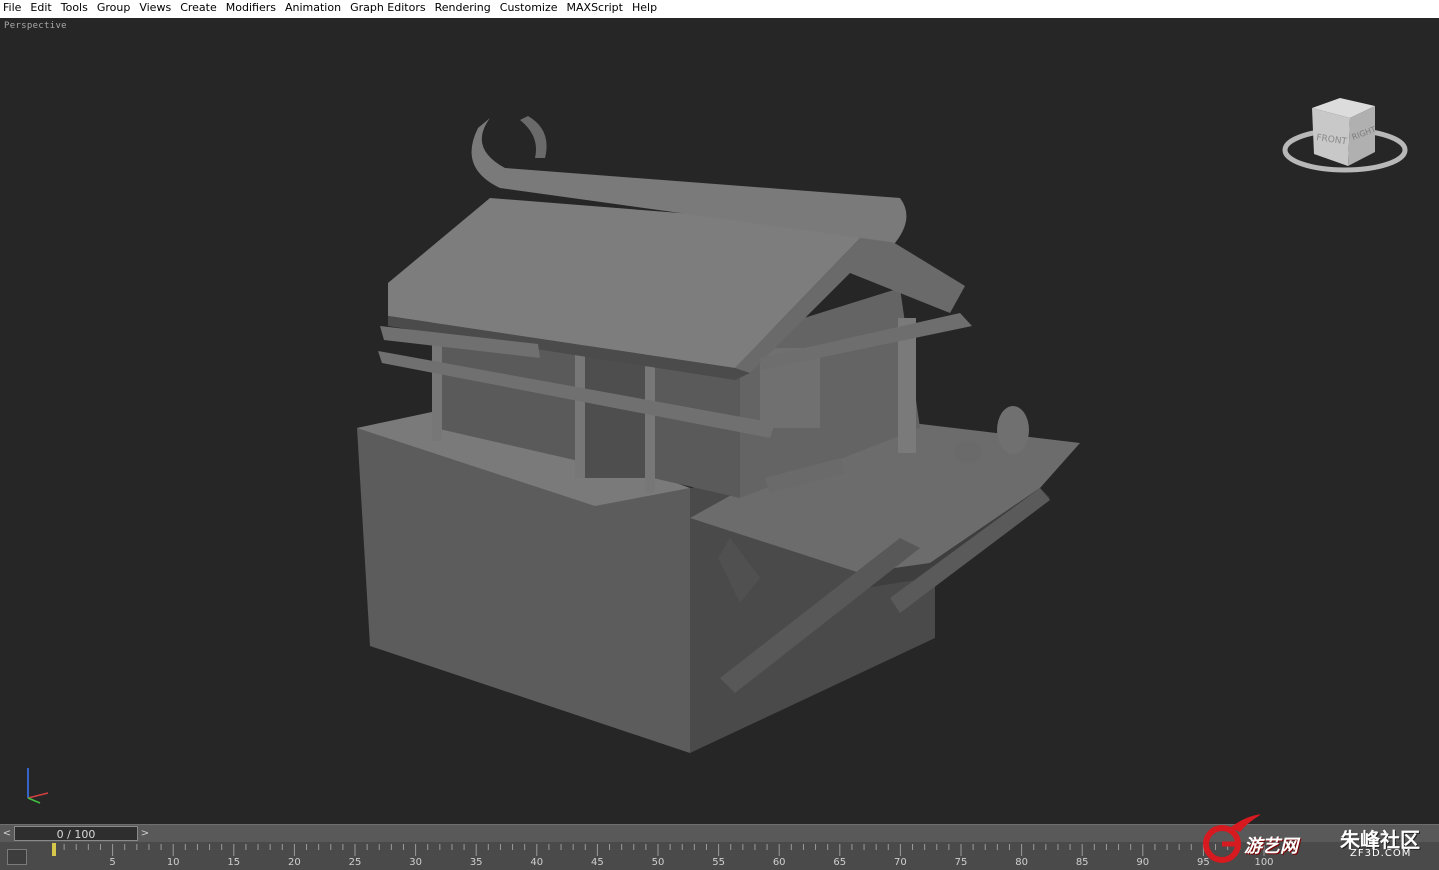 This screenshot has width=1439, height=870. I want to click on frame-tick-label: 75, so click(961, 862).